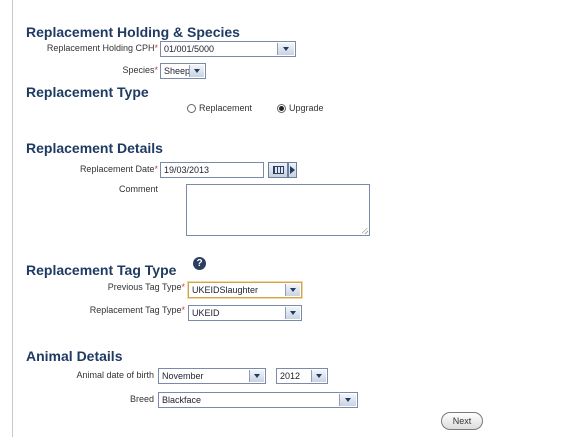 The height and width of the screenshot is (437, 566). What do you see at coordinates (138, 189) in the screenshot?
I see `comment-label: Comment` at bounding box center [138, 189].